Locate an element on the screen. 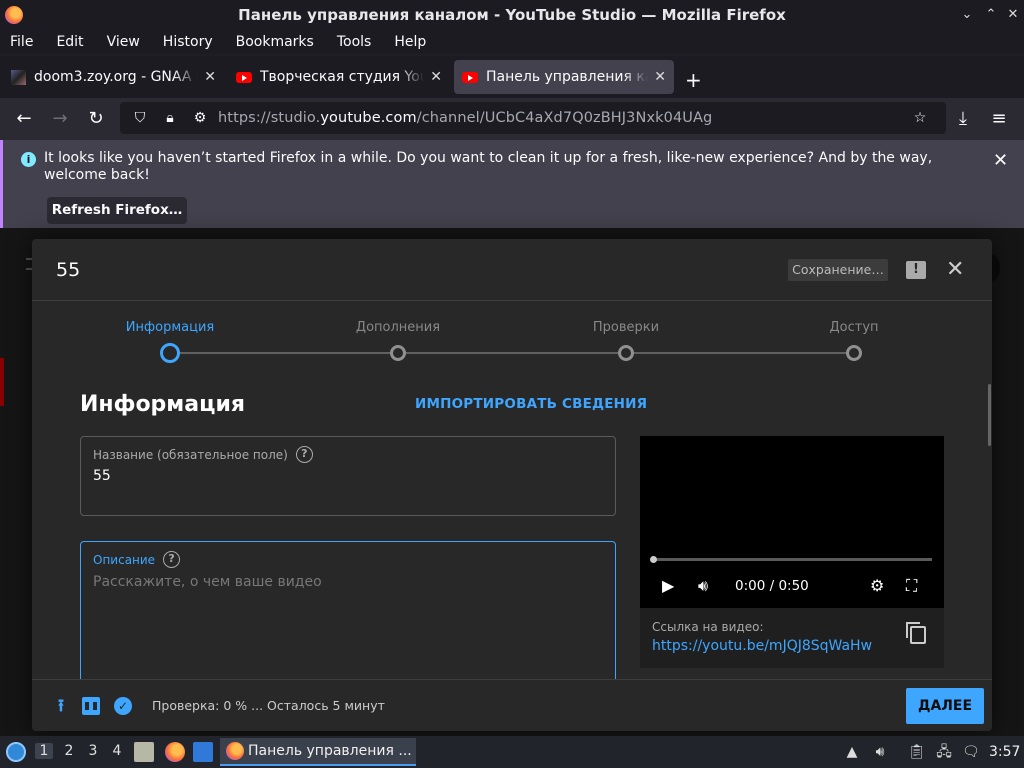  video-progress-bar is located at coordinates (791, 559).